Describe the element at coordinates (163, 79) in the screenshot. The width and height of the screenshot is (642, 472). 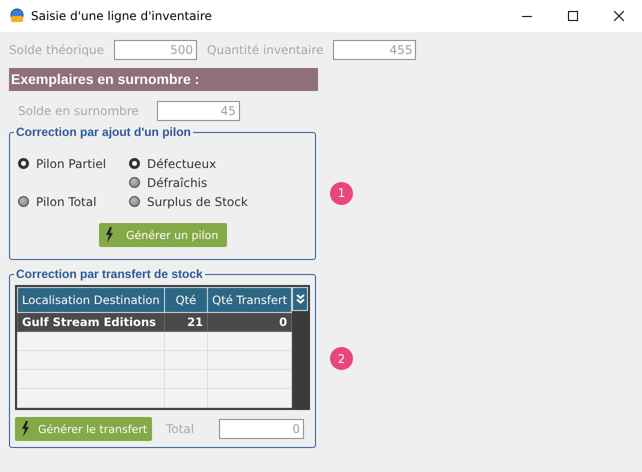
I see `section-header: Exemplaires en surnombre :` at that location.